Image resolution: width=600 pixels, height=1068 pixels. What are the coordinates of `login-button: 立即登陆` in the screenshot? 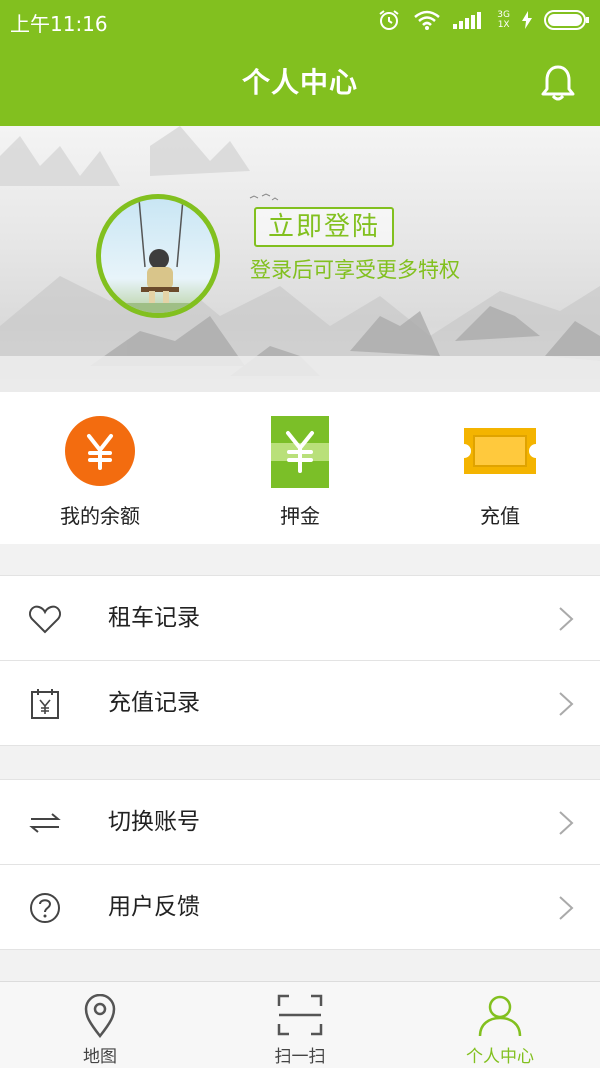 It's located at (324, 227).